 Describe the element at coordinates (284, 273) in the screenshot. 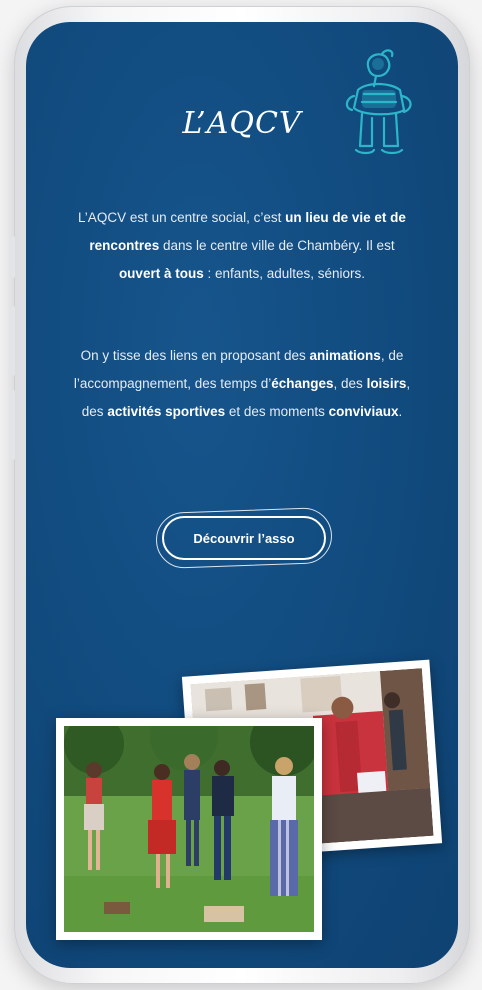

I see `body-text: : enfants, adultes, séniors.` at that location.